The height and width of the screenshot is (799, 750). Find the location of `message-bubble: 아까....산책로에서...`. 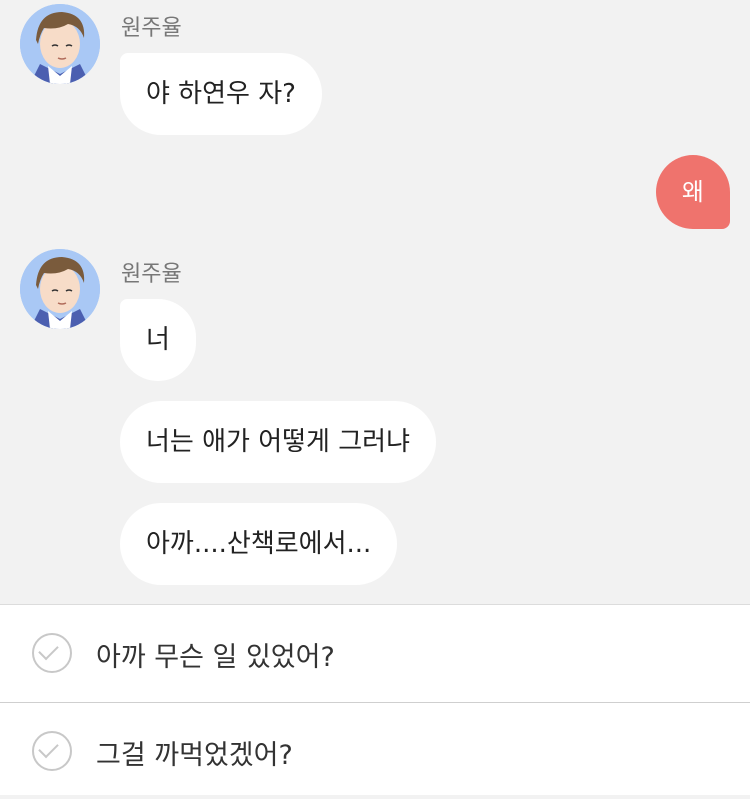

message-bubble: 아까....산책로에서... is located at coordinates (259, 544).